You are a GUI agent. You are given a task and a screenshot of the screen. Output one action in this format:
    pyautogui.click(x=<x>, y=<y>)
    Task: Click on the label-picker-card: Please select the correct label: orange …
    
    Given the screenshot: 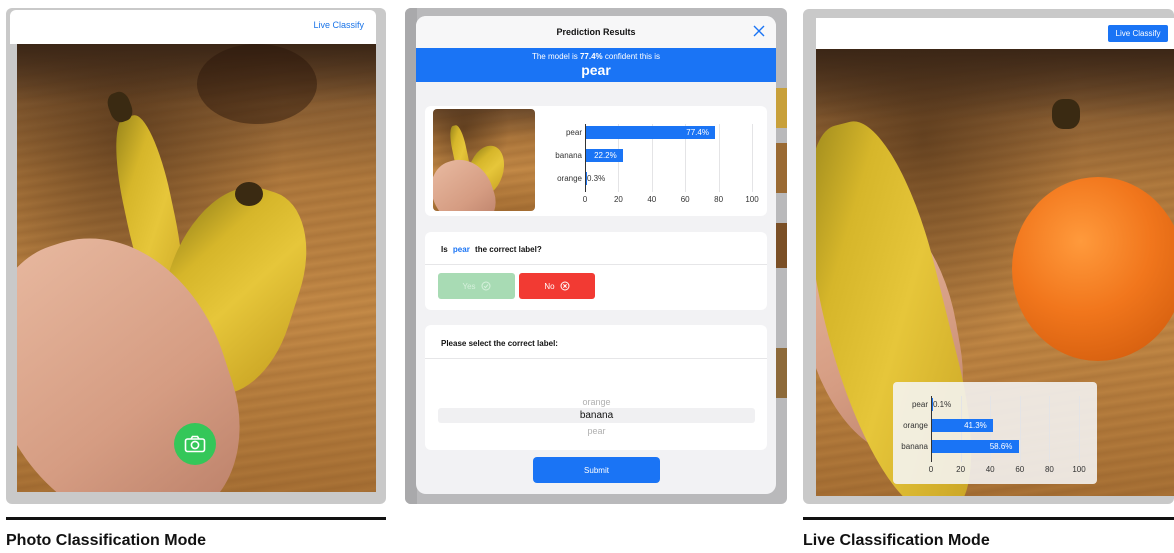 What is the action you would take?
    pyautogui.click(x=596, y=387)
    